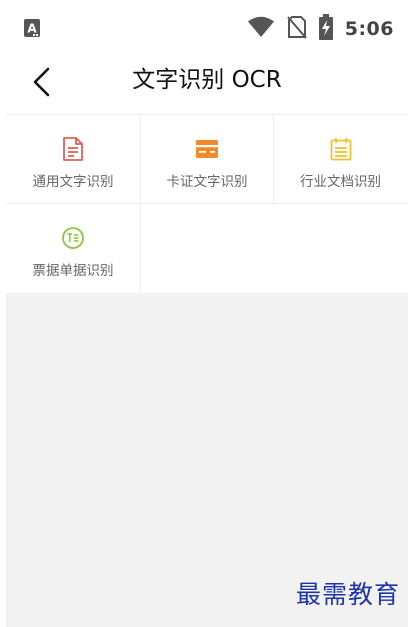  Describe the element at coordinates (73, 238) in the screenshot. I see `receipt-circle-icon` at that location.